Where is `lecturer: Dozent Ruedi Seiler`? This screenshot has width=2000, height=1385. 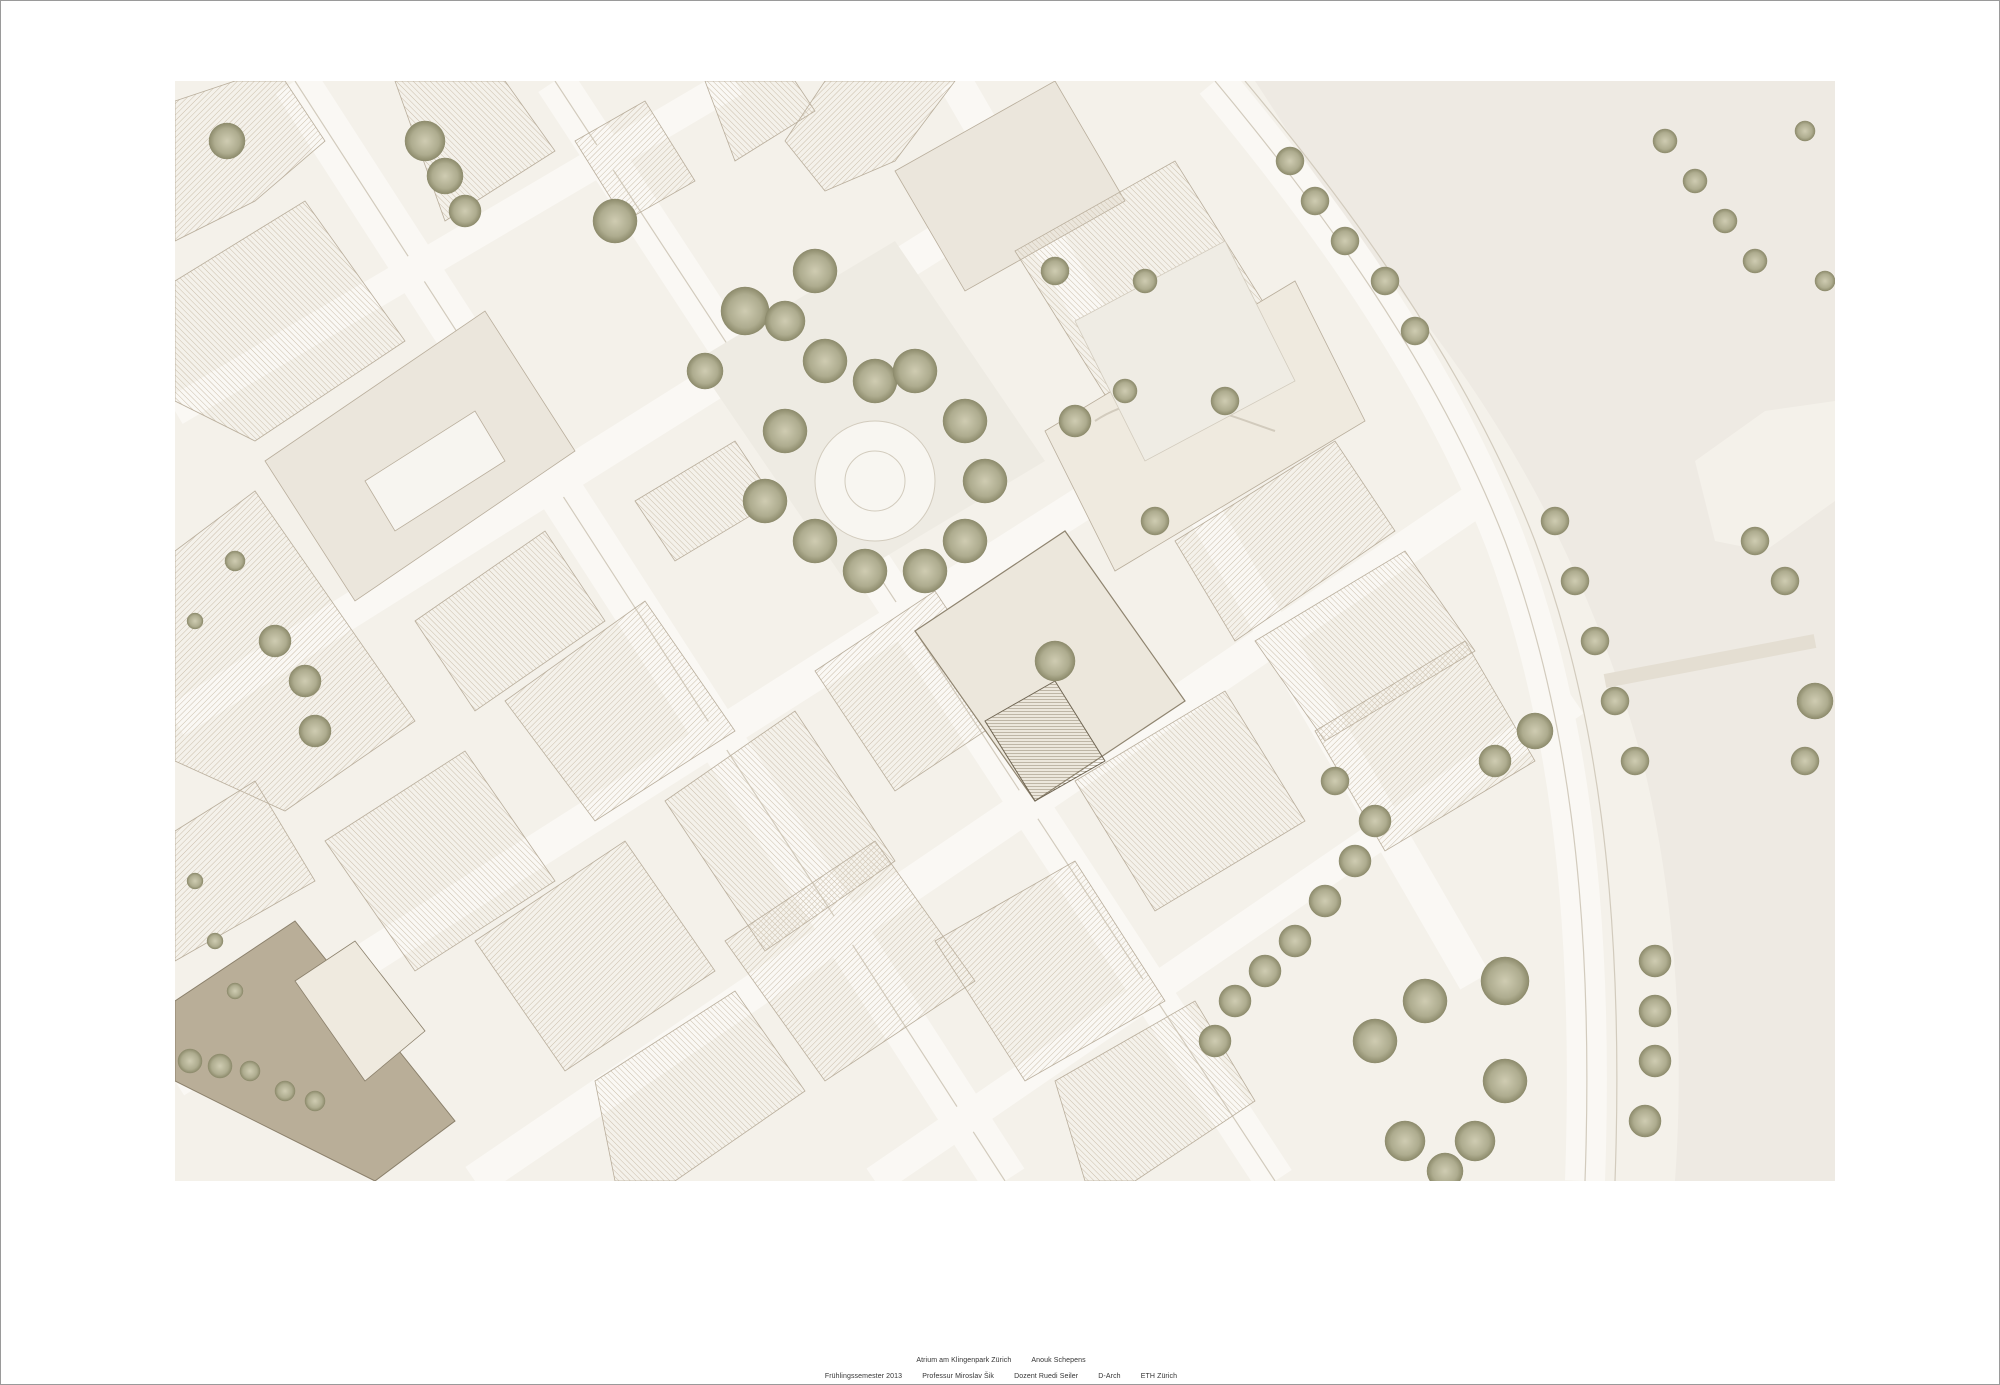
lecturer: Dozent Ruedi Seiler is located at coordinates (1046, 1376).